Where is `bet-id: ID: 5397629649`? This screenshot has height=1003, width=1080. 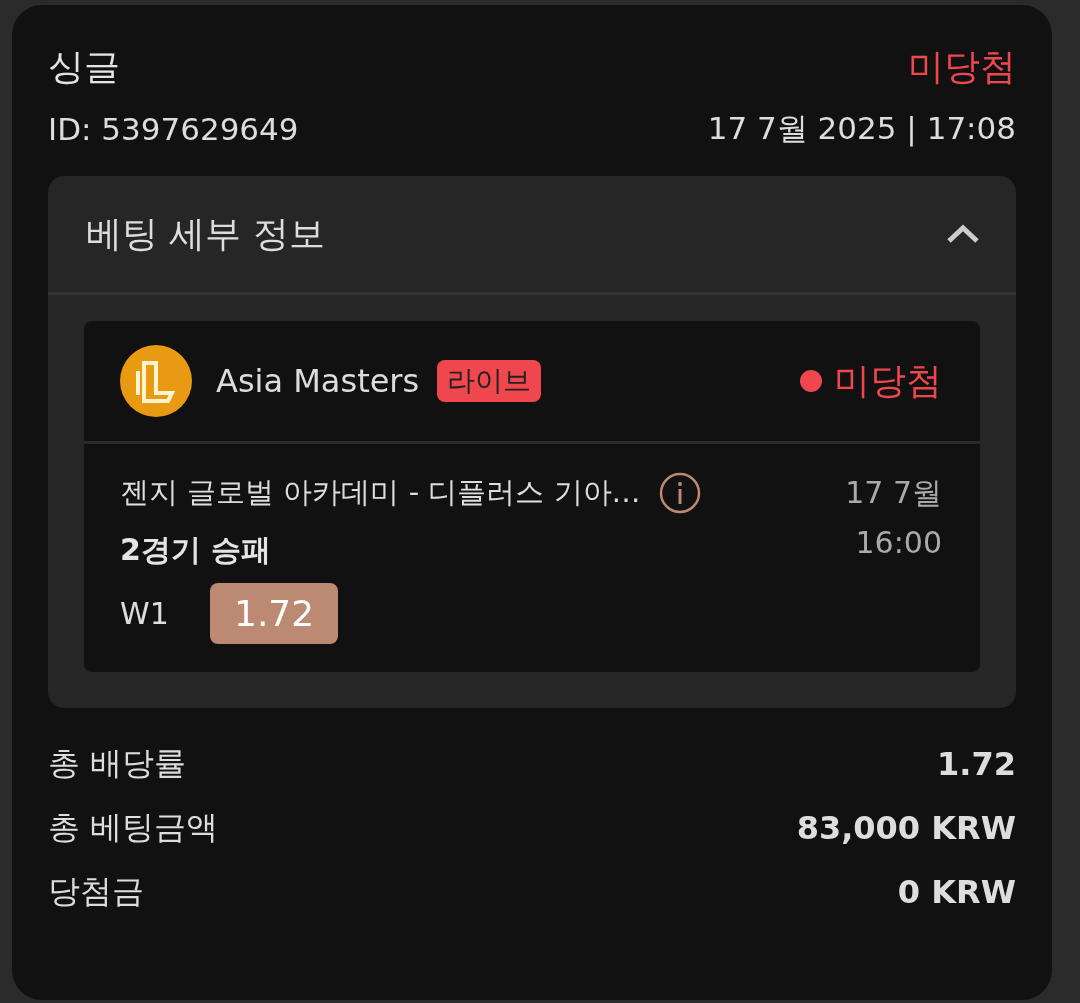
bet-id: ID: 5397629649 is located at coordinates (173, 129).